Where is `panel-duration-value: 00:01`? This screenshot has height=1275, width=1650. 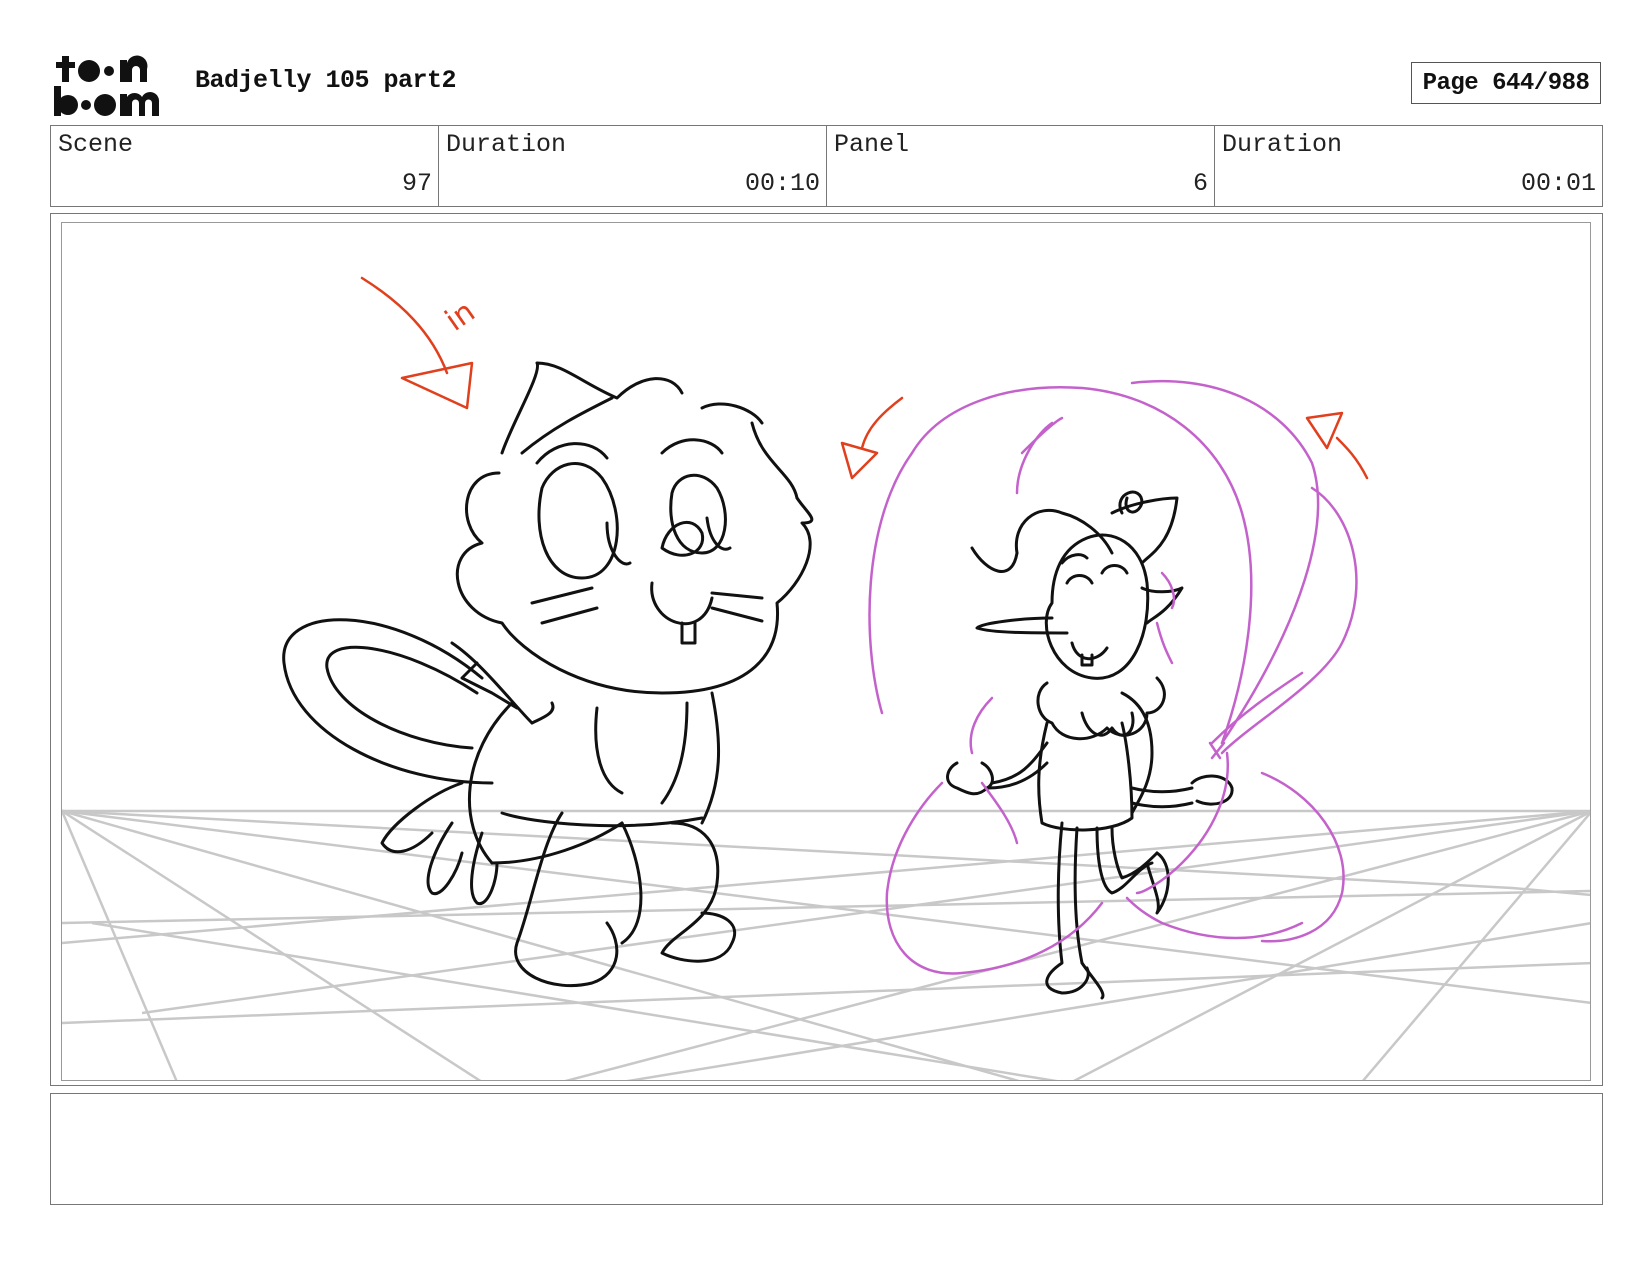
panel-duration-value: 00:01 is located at coordinates (1558, 183).